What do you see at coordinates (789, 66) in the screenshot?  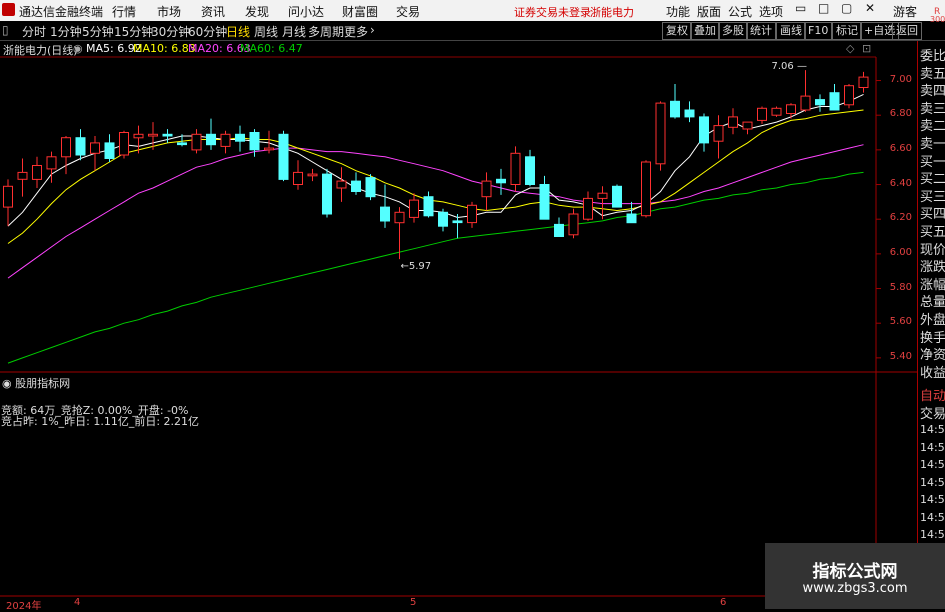 I see `high-price-label: 7.06 —` at bounding box center [789, 66].